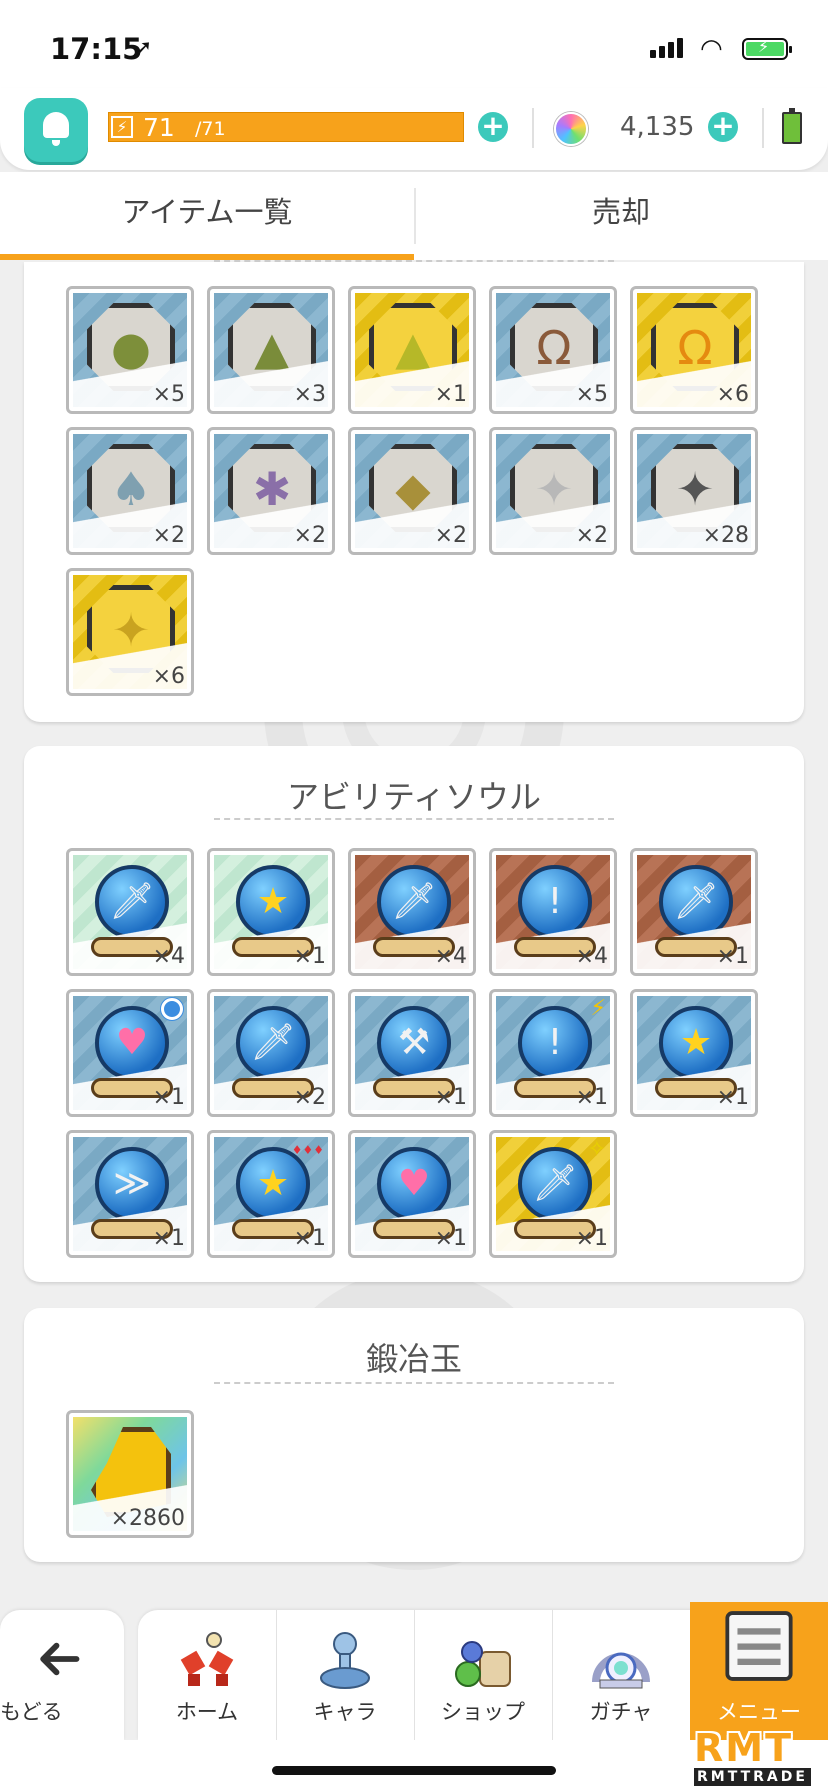  Describe the element at coordinates (483, 1664) in the screenshot. I see `shop-icon` at that location.